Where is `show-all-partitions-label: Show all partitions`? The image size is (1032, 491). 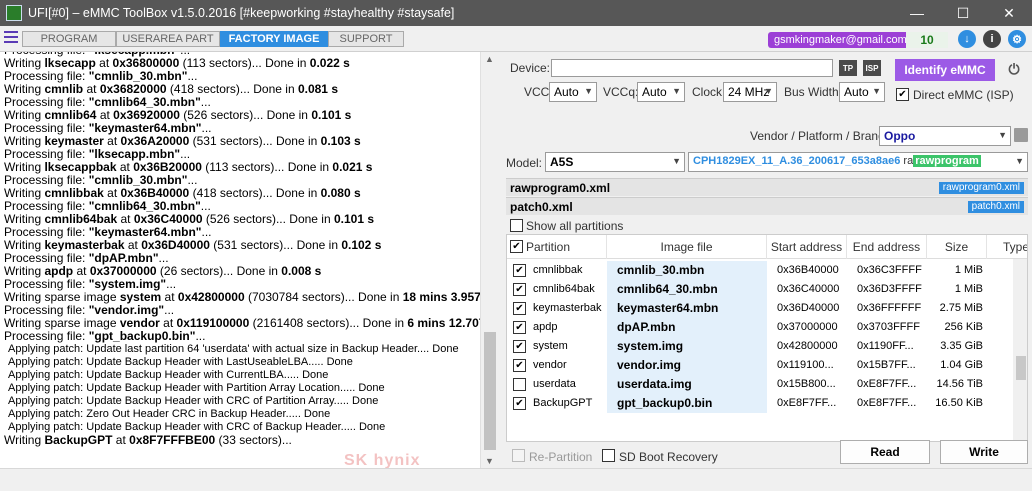
show-all-partitions-label: Show all partitions is located at coordinates (575, 226).